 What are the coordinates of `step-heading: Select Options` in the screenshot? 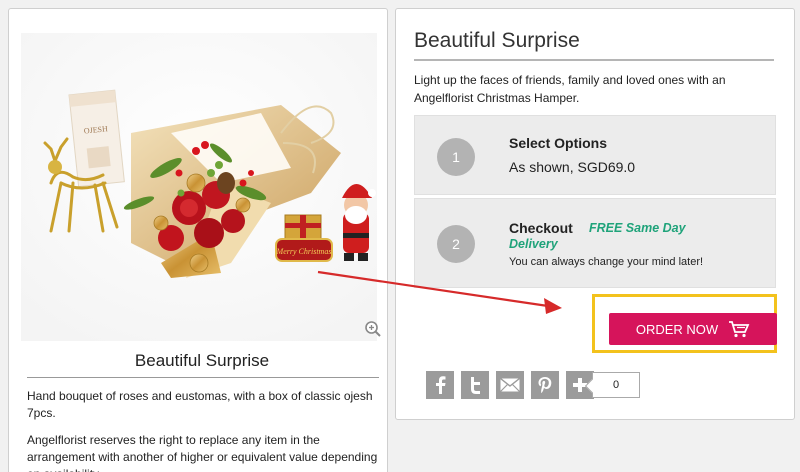 It's located at (558, 143).